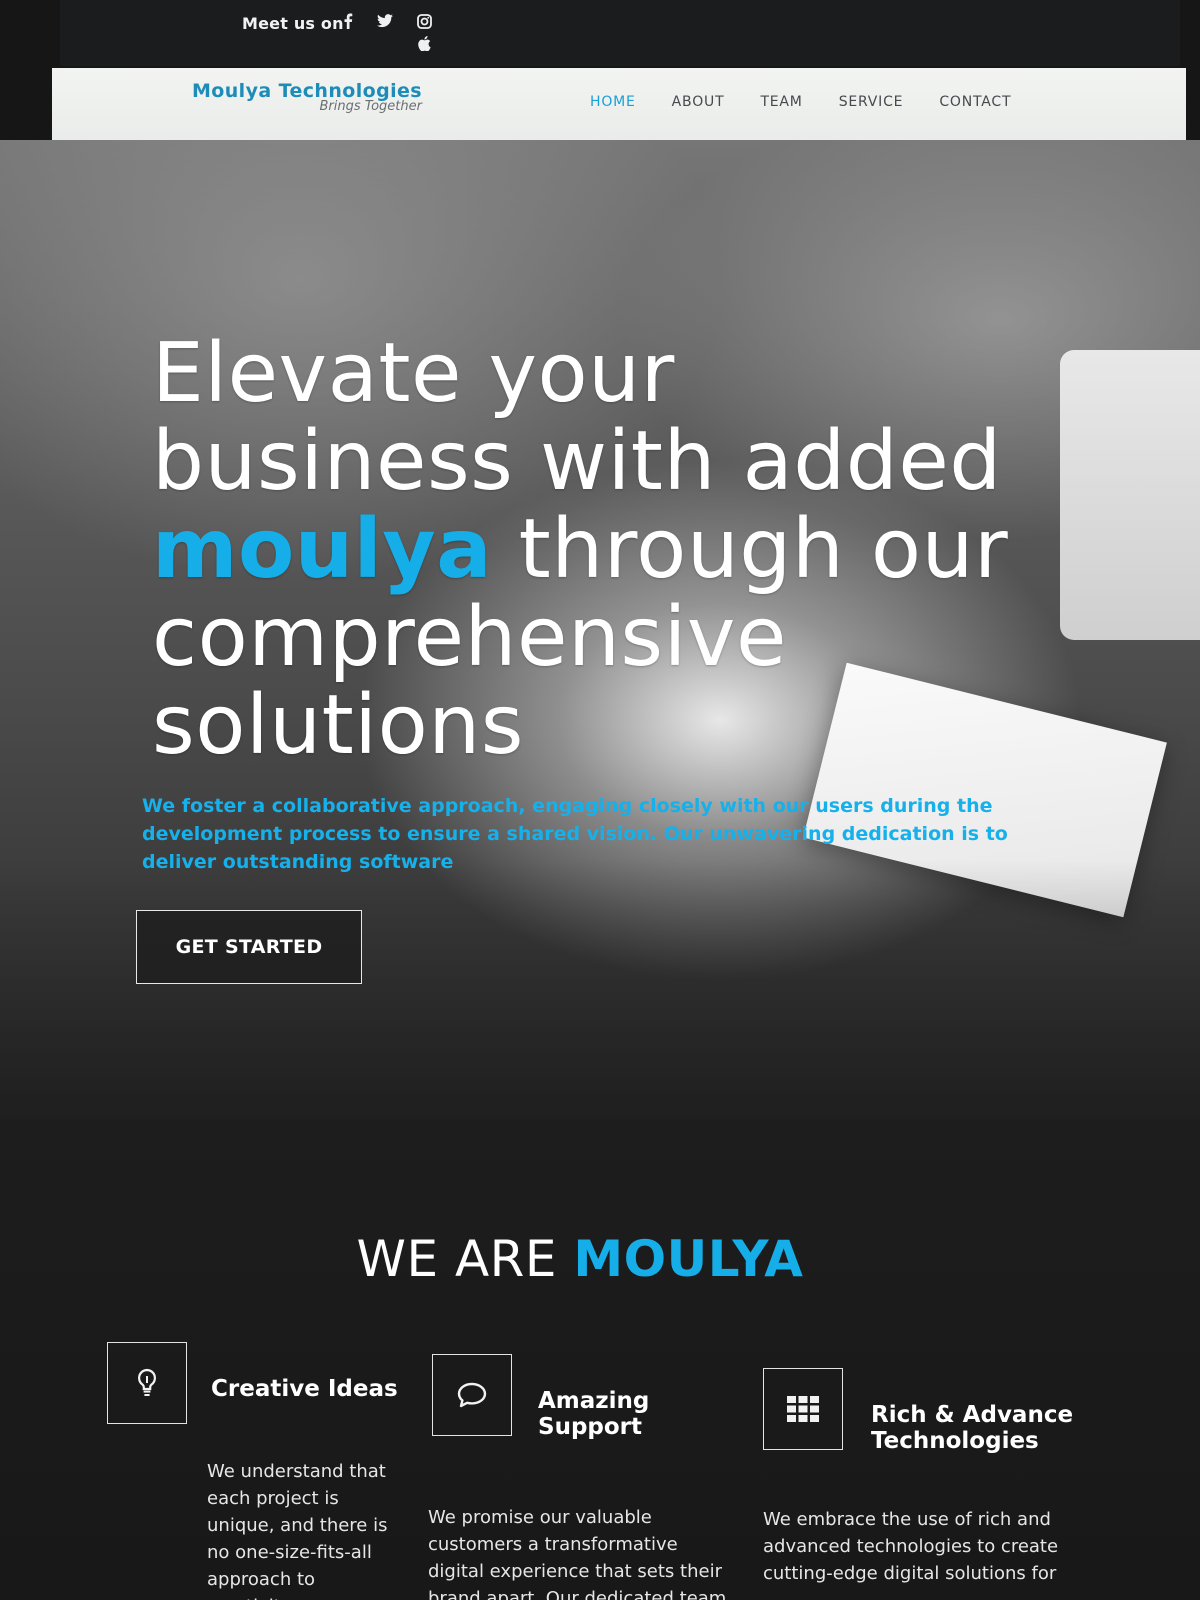 This screenshot has width=1200, height=1600. I want to click on section-title: WE ARE MOULYA, so click(580, 1259).